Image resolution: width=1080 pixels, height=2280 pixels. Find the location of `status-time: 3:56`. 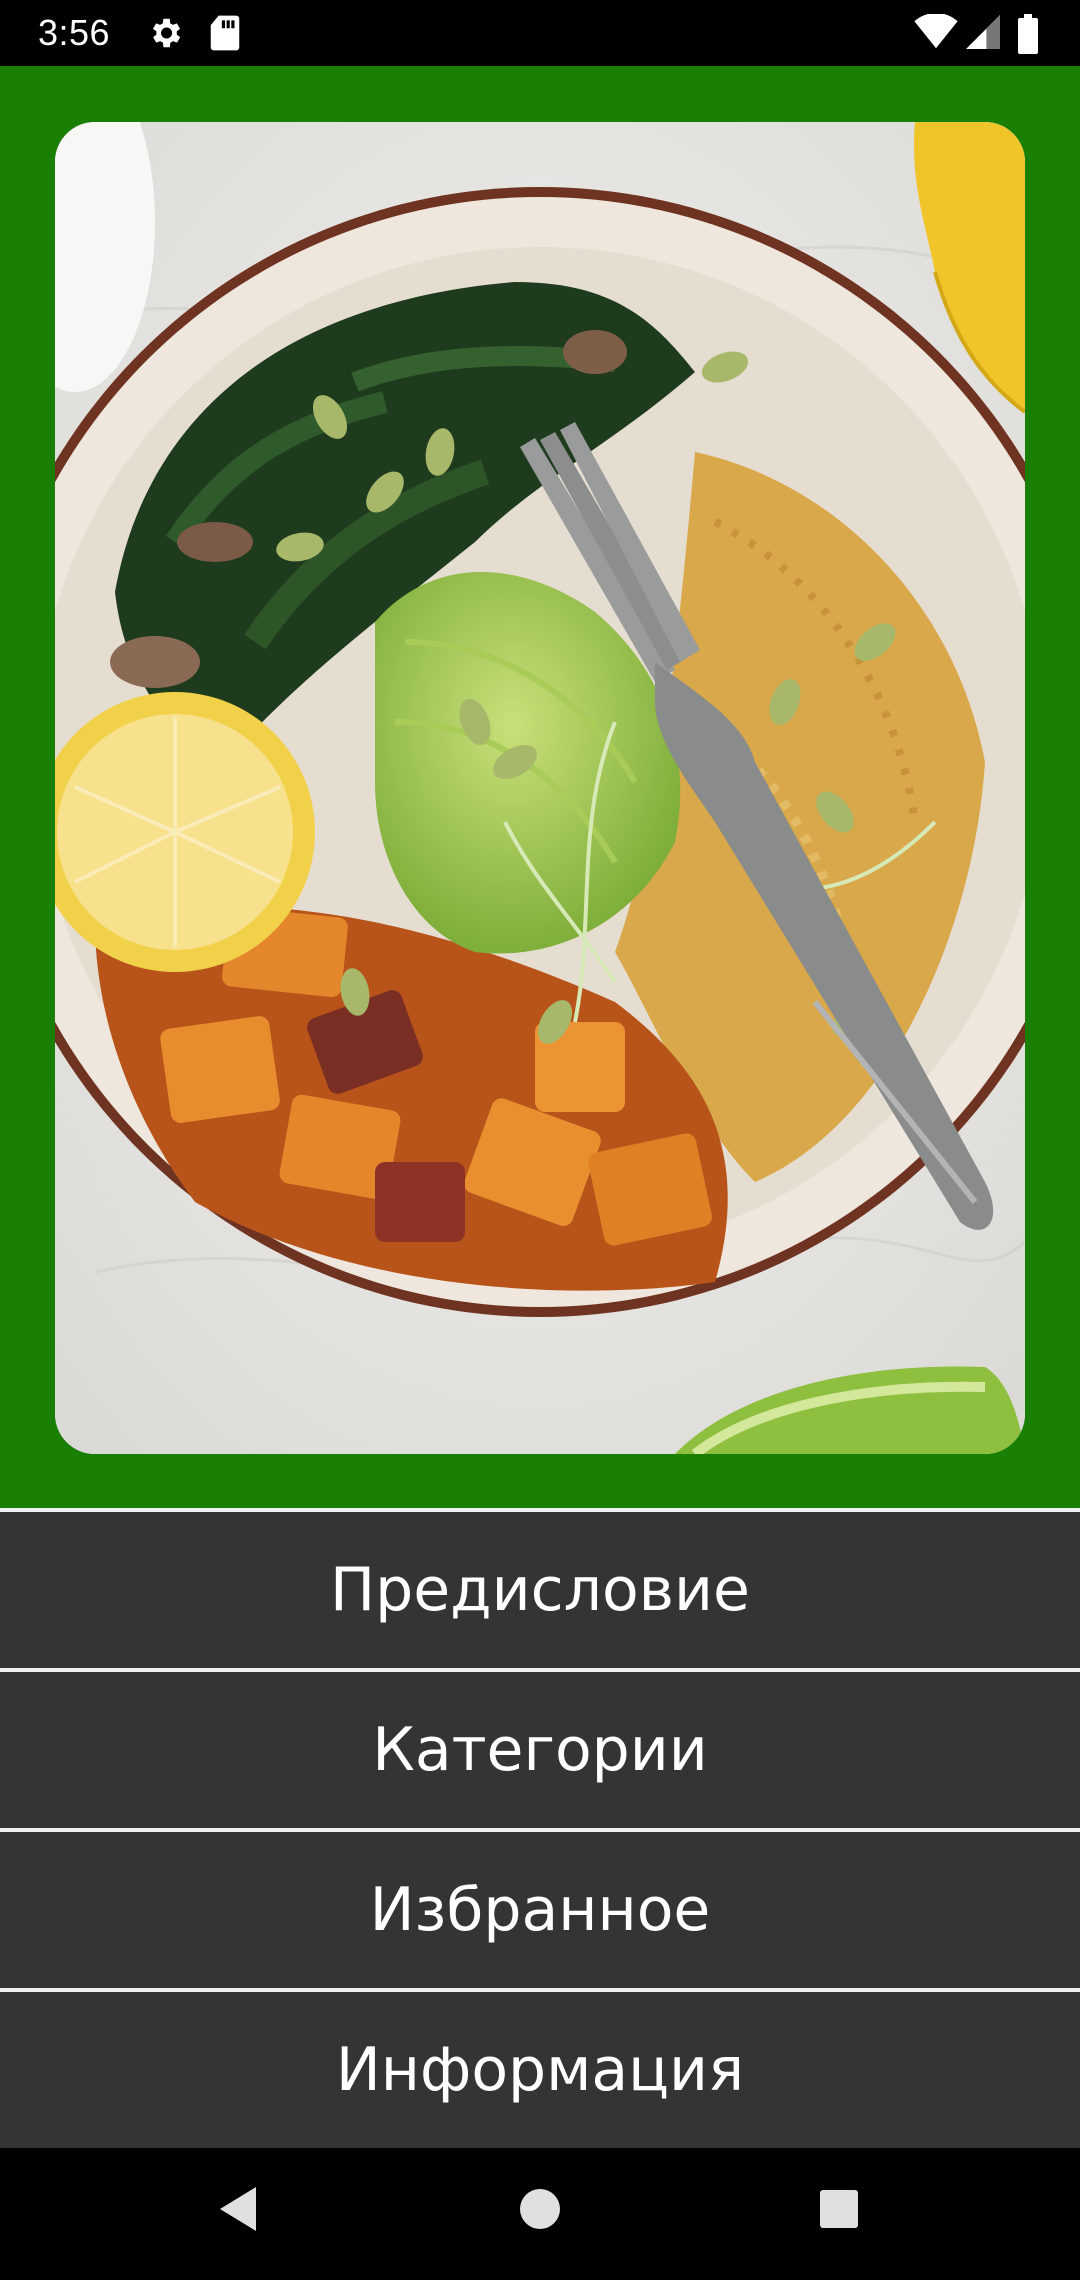

status-time: 3:56 is located at coordinates (74, 32).